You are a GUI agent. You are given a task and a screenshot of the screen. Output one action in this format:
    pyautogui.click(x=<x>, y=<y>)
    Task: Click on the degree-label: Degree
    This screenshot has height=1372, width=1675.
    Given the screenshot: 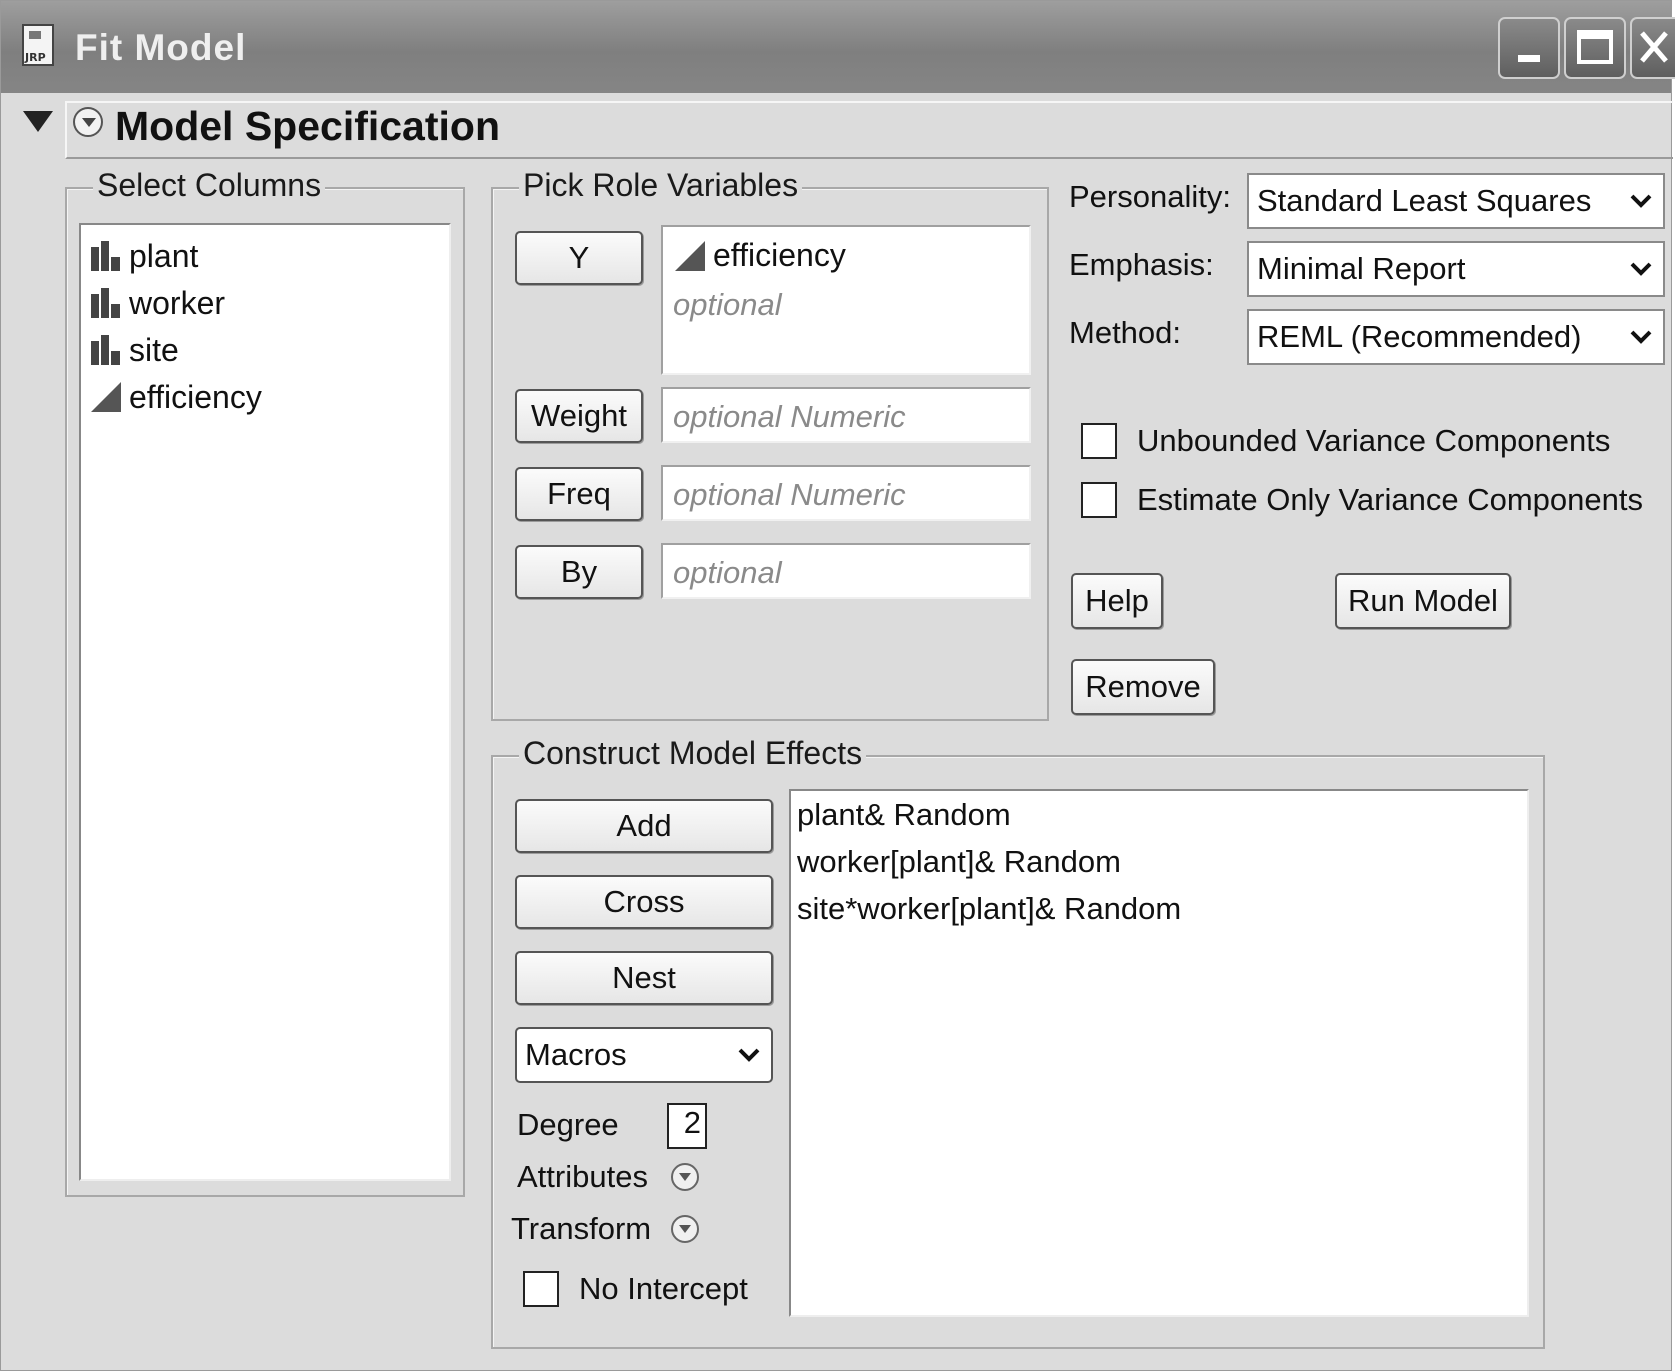 What is the action you would take?
    pyautogui.click(x=568, y=1124)
    